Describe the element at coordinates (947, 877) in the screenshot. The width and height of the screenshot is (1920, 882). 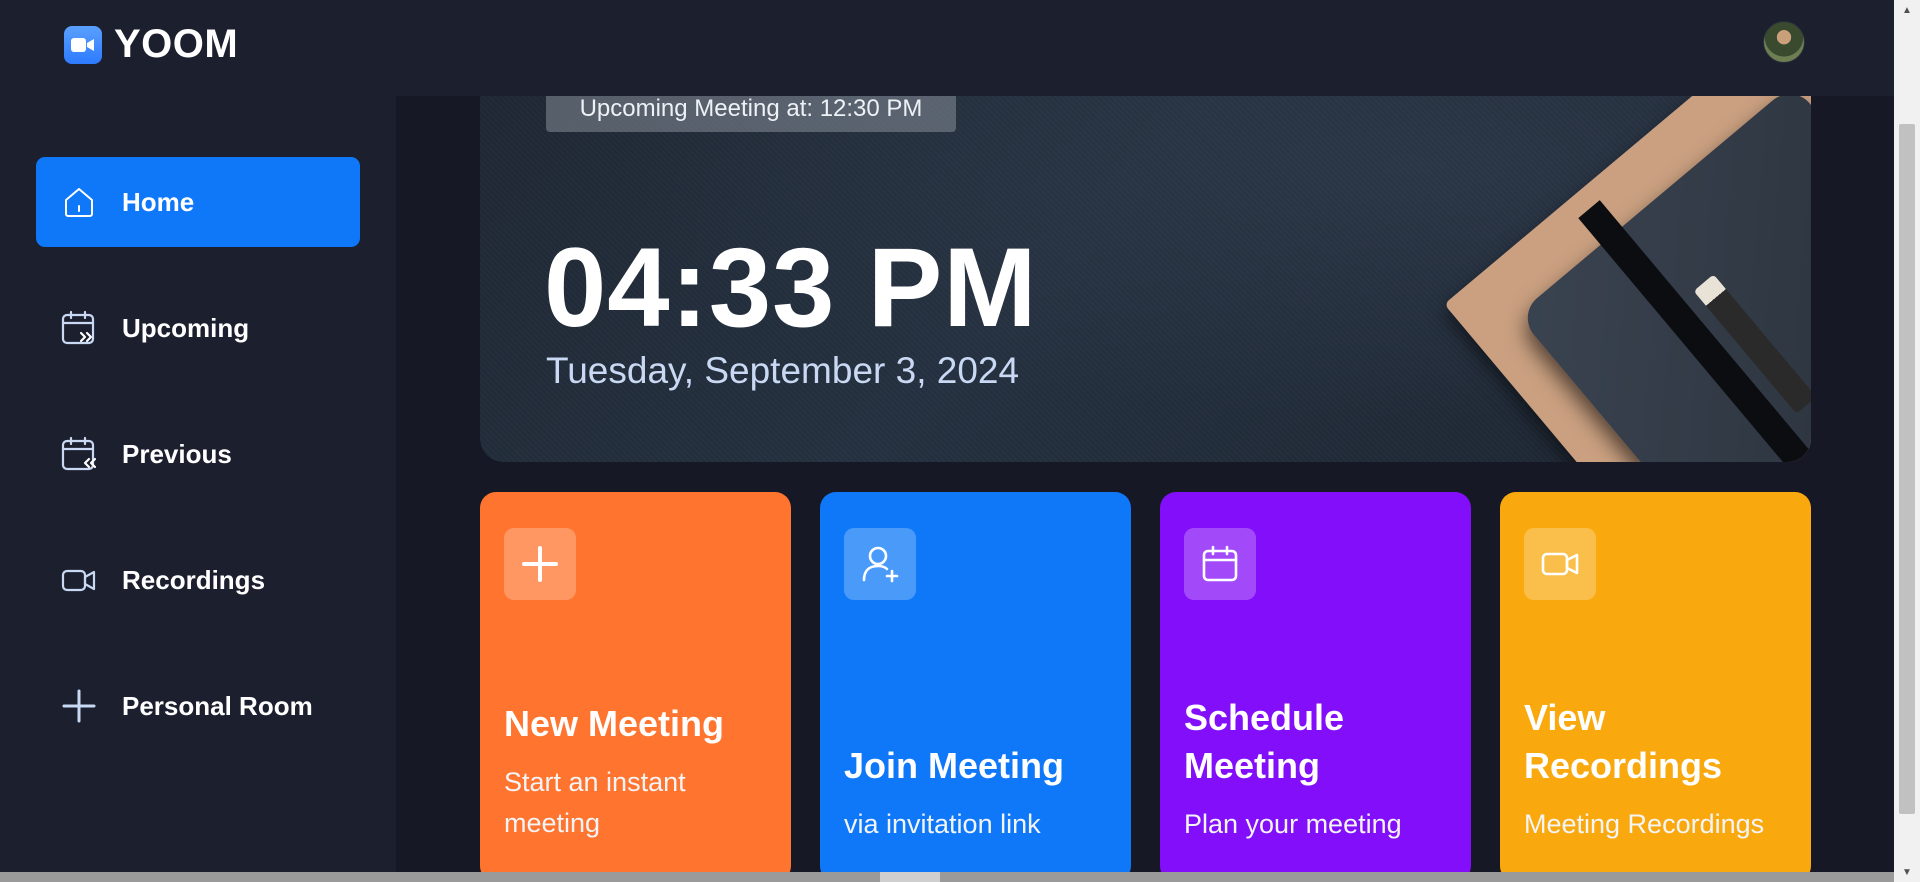
I see `horizontal-scrollbar` at that location.